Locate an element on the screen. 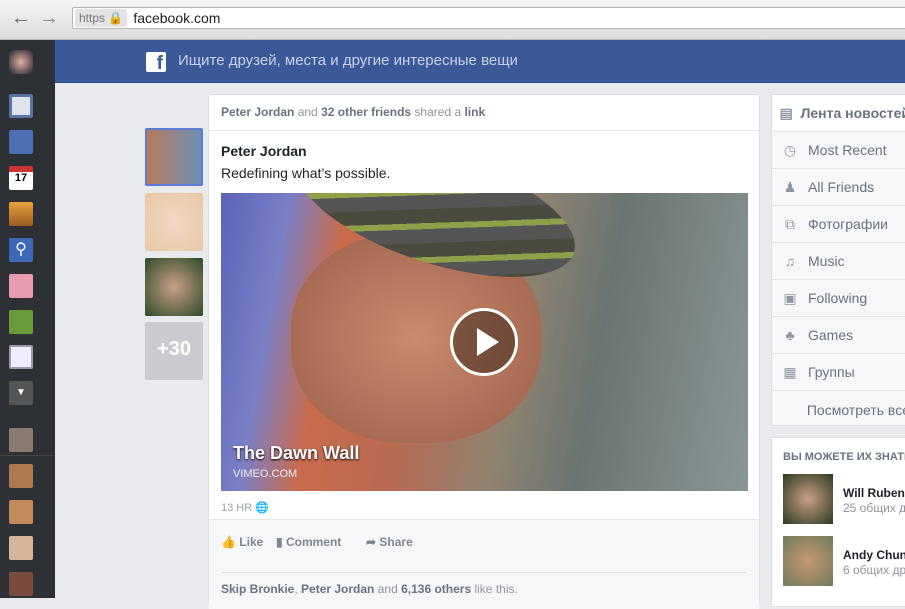 The width and height of the screenshot is (905, 609). comment-button: ▮ Comment is located at coordinates (308, 542).